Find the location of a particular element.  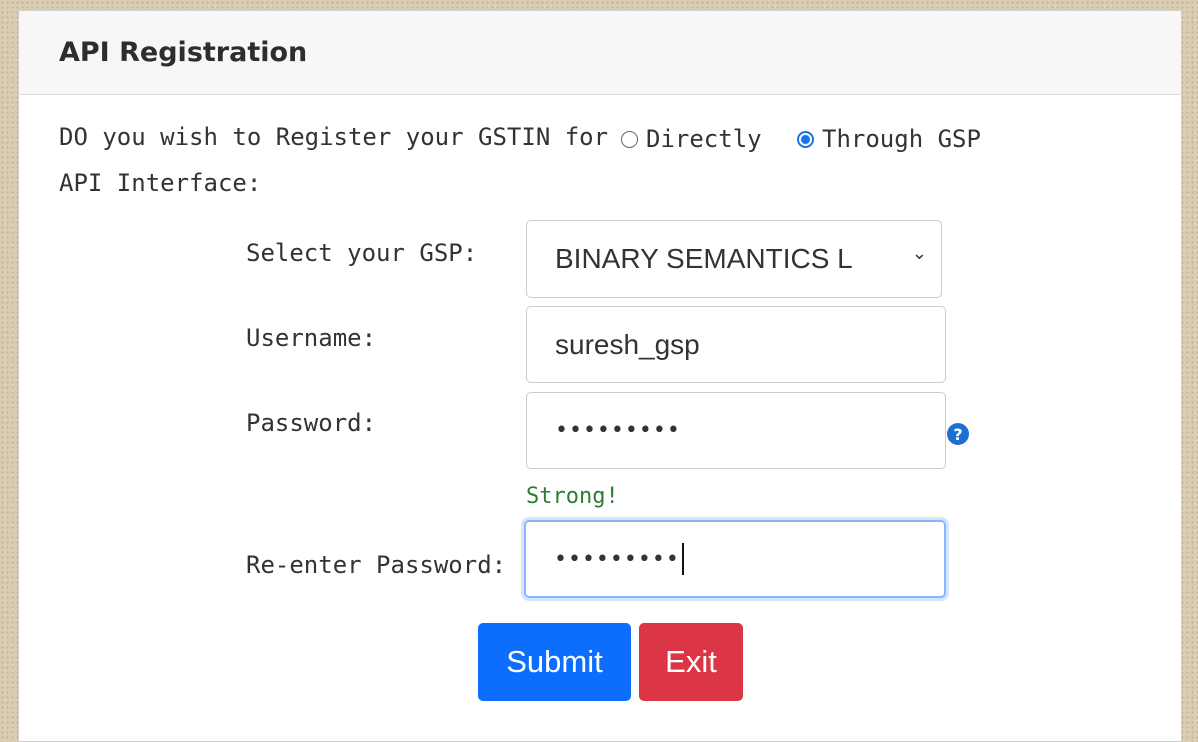

gsp-select: BINARY SEMANTICS L ⌄ is located at coordinates (734, 259).